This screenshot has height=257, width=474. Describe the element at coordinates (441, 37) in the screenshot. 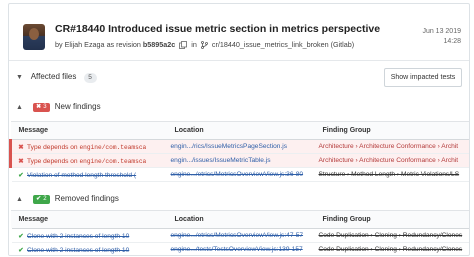

I see `commit-date: Jun 13 2019 14:28` at that location.